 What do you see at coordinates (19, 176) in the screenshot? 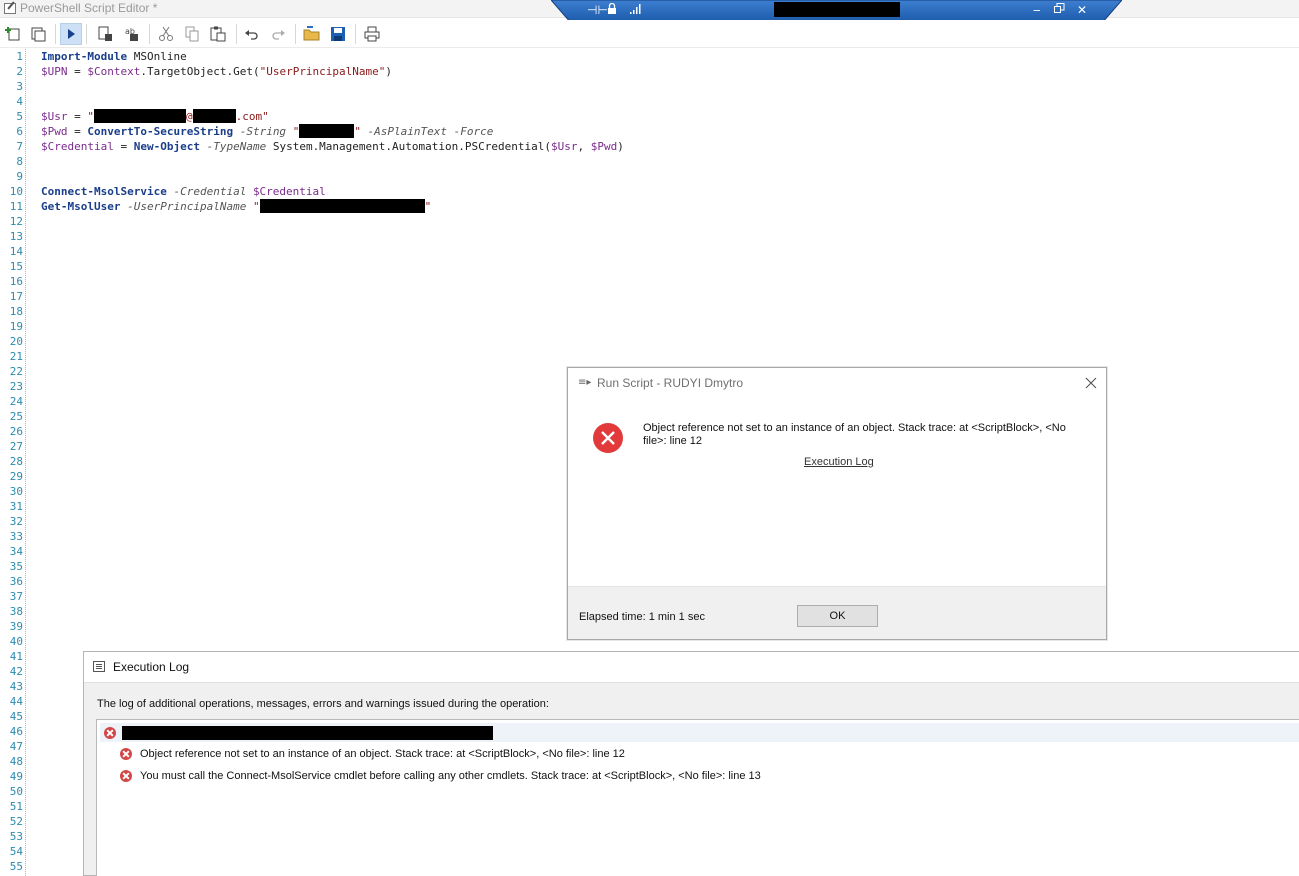
I see `line-number: 9` at bounding box center [19, 176].